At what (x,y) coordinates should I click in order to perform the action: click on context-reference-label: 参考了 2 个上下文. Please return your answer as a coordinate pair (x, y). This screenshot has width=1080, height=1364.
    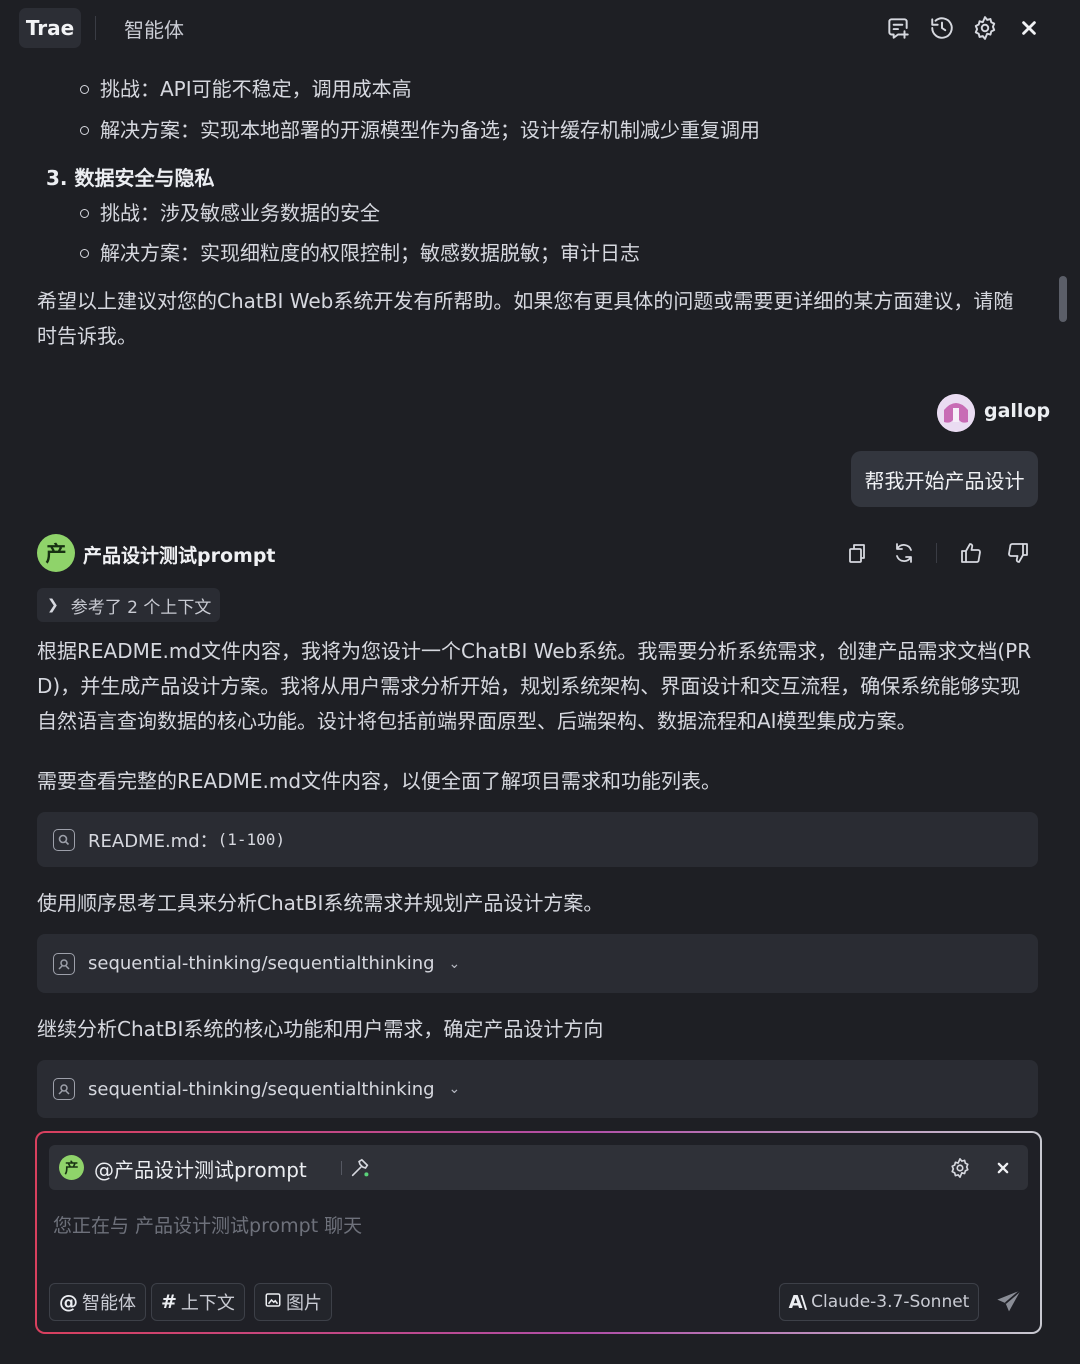
    Looking at the image, I should click on (141, 607).